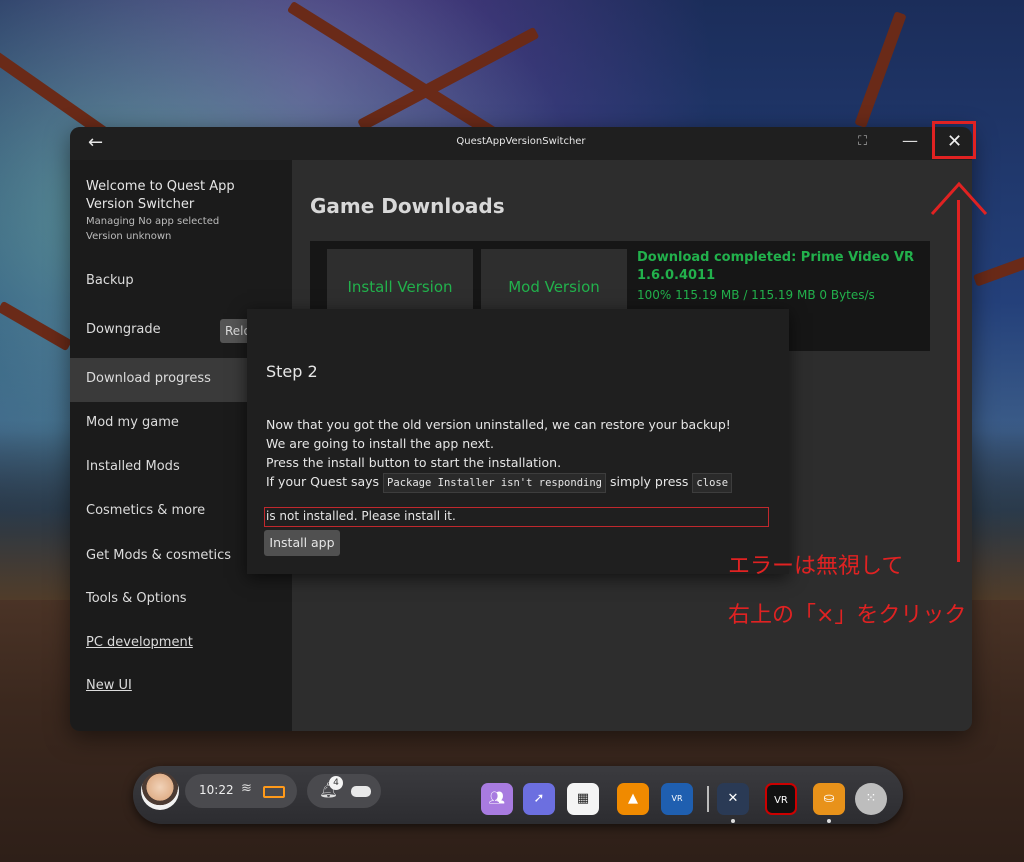  I want to click on sidebar-link-pc-development: PC development, so click(181, 644).